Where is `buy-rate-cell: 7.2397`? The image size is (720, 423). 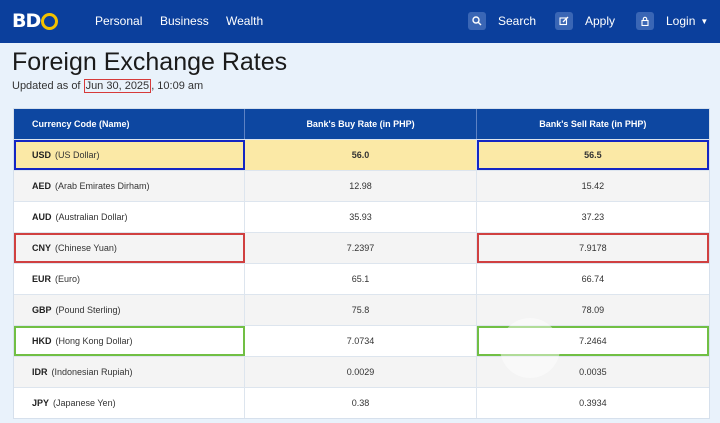
buy-rate-cell: 7.2397 is located at coordinates (361, 248).